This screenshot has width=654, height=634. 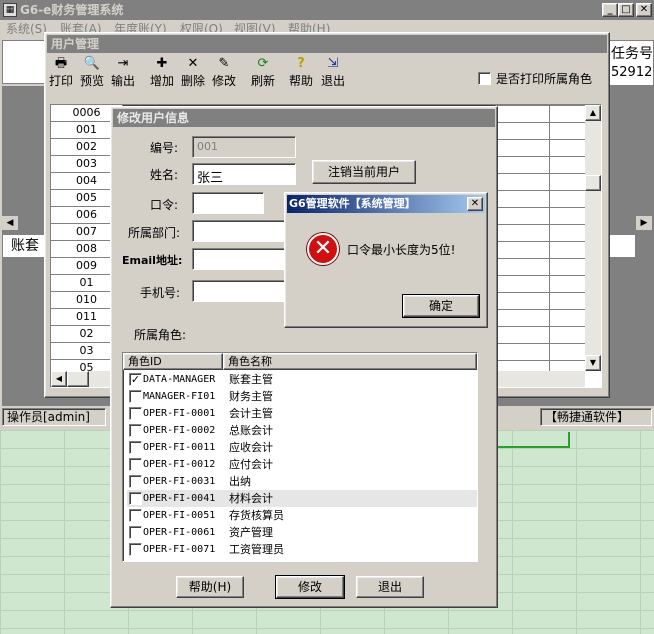 What do you see at coordinates (302, 481) in the screenshot?
I see `role-row: OPER-FI-0031 出纳` at bounding box center [302, 481].